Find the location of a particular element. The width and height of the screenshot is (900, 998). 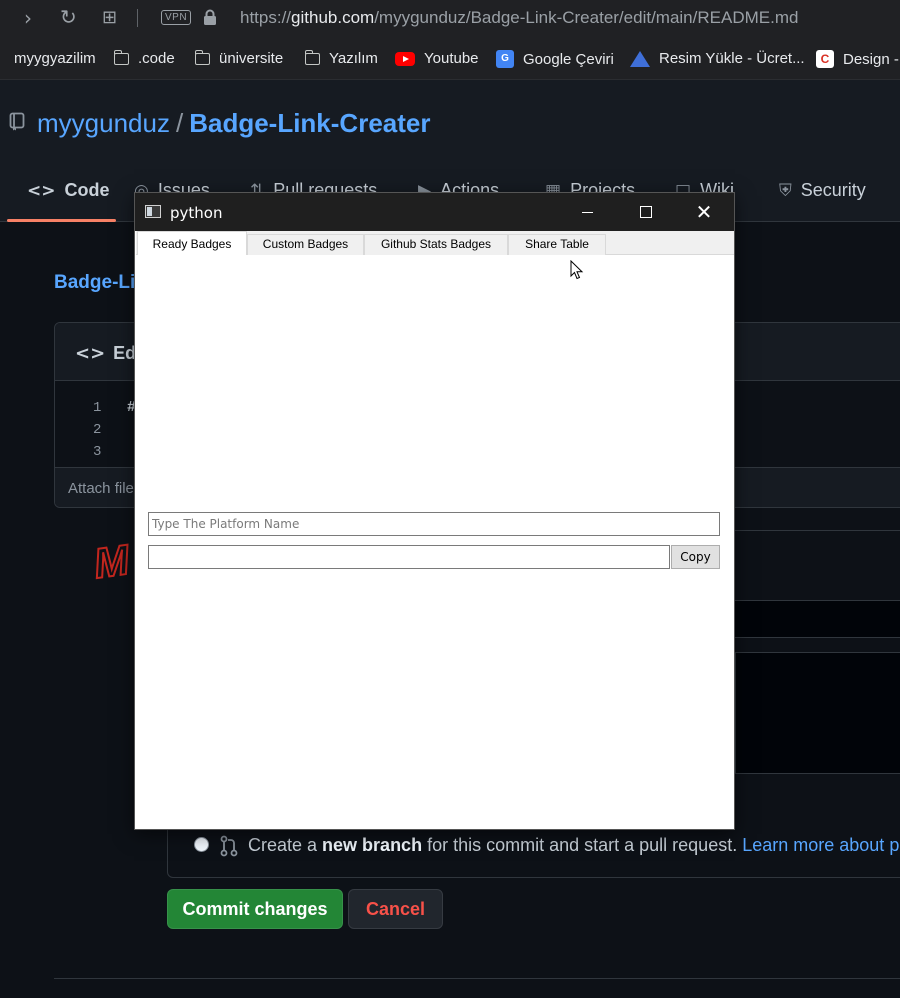

forward-icon: › is located at coordinates (28, 18).